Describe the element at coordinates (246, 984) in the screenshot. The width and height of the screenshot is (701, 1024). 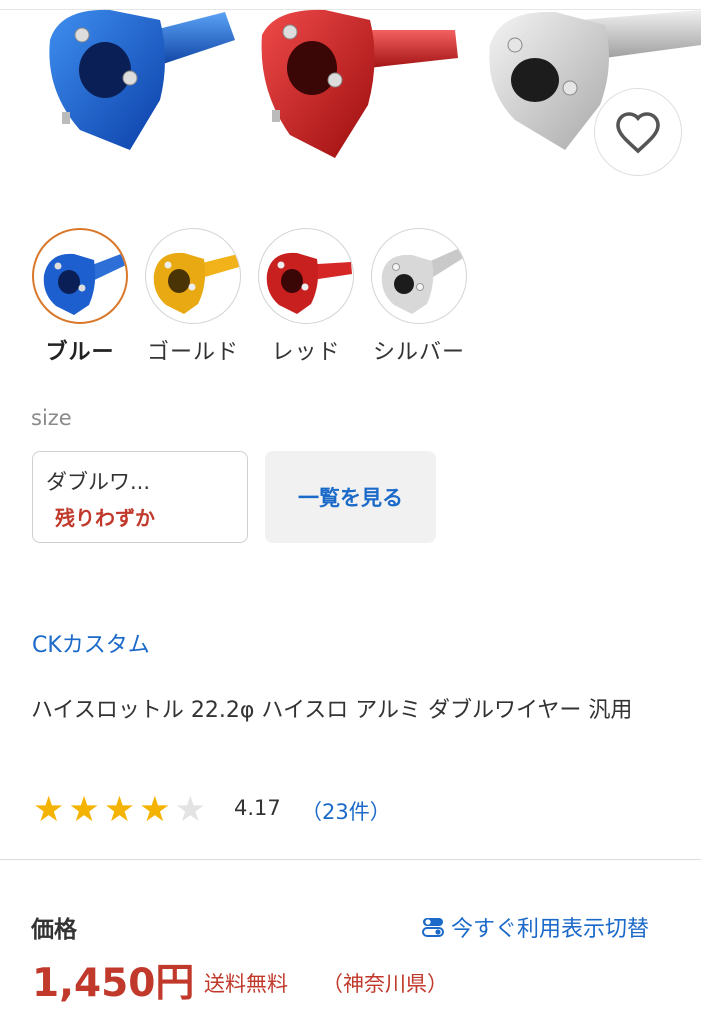
I see `shipping-badge: 送料無料` at that location.